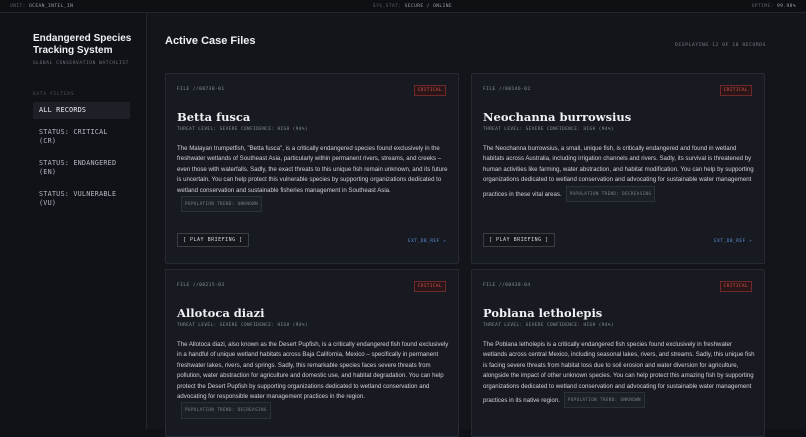  Describe the element at coordinates (762, 6) in the screenshot. I see `uptime-label: UPTIME:` at that location.